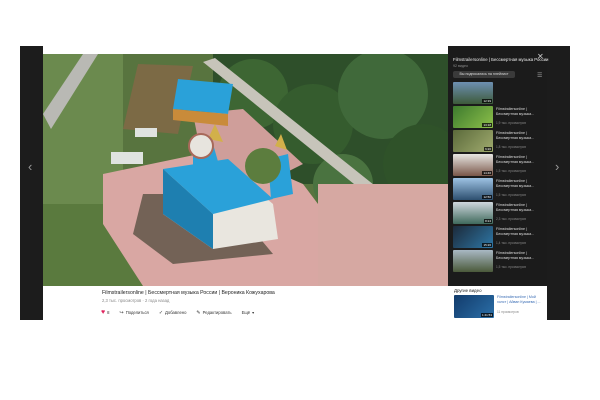  What do you see at coordinates (488, 221) in the screenshot?
I see `duration-badge: 8:24` at bounding box center [488, 221].